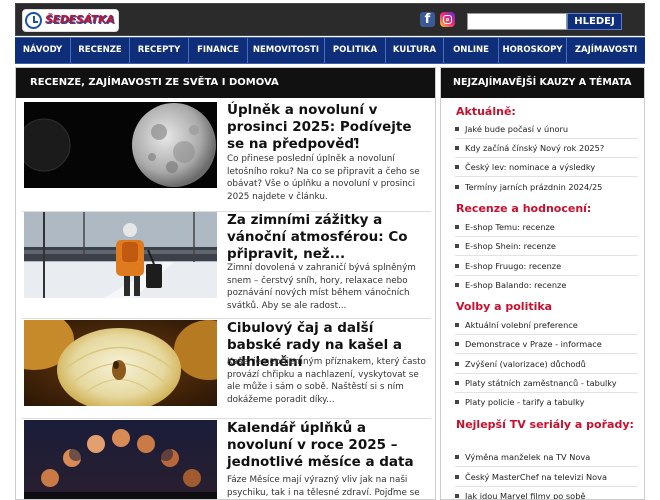 The image size is (660, 500). I want to click on topic-link: E-shop Fruugo: recenze, so click(547, 266).